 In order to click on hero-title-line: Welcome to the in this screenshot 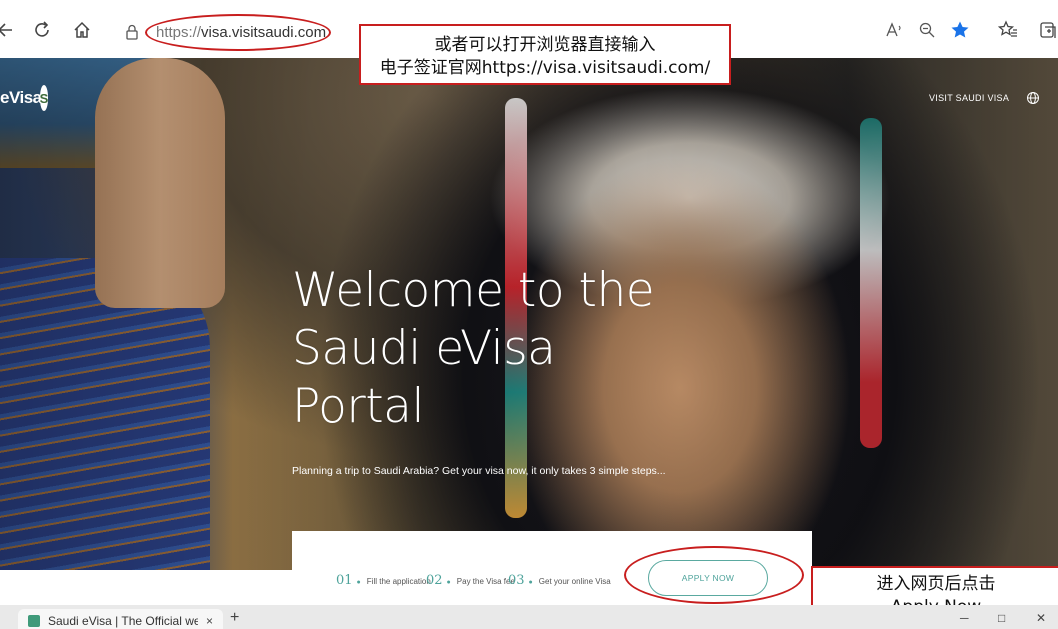, I will do `click(473, 290)`.